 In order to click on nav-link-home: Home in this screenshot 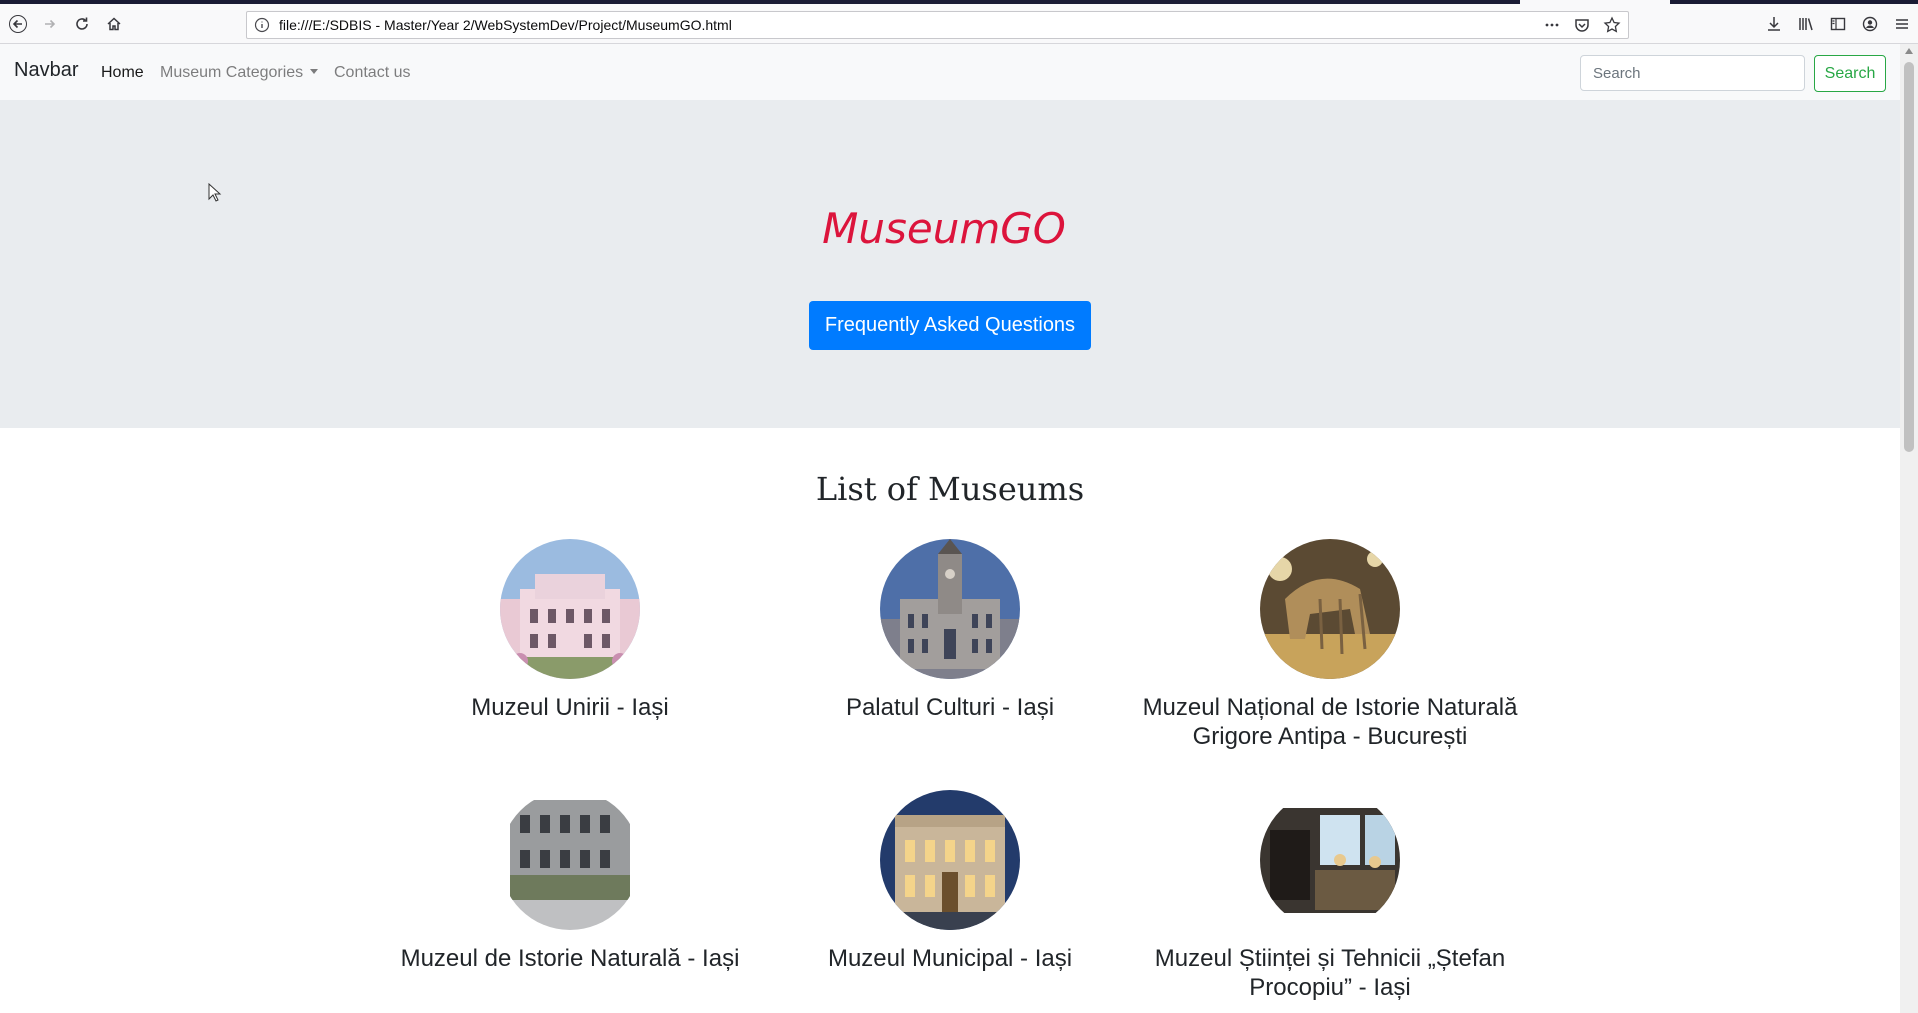, I will do `click(122, 73)`.